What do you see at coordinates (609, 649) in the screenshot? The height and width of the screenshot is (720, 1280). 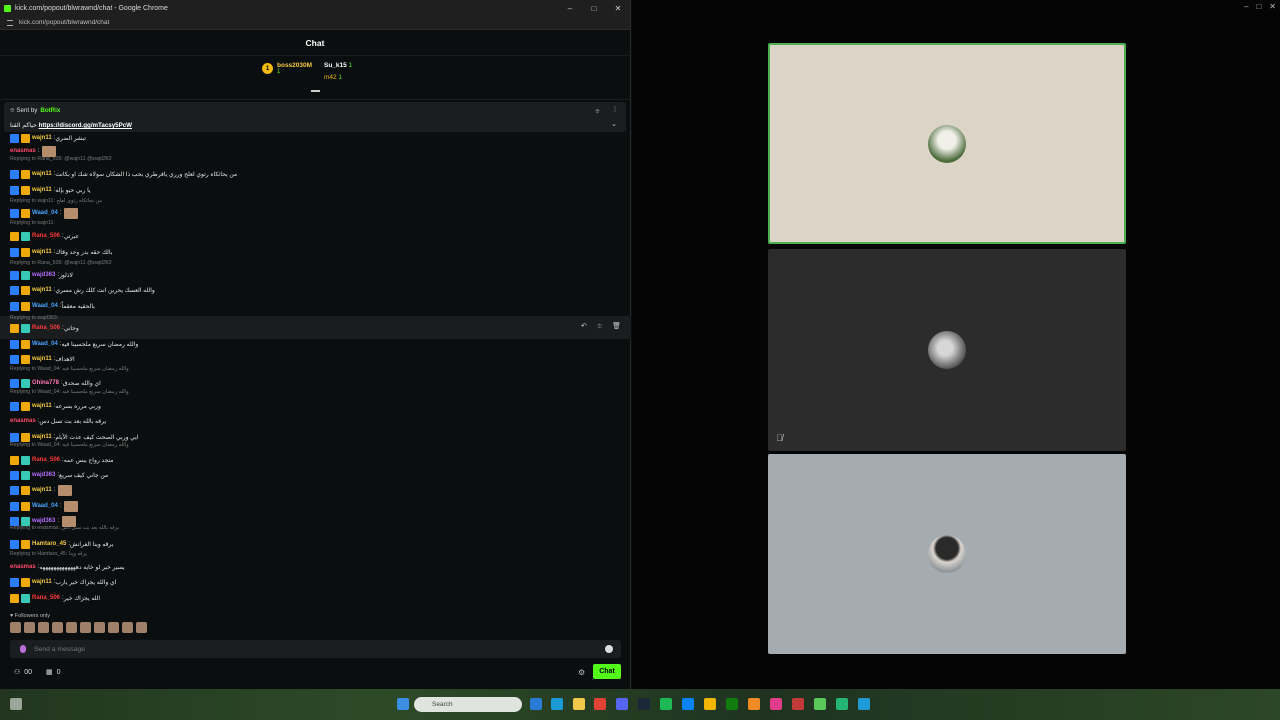 I see `emoji-picker-icon` at bounding box center [609, 649].